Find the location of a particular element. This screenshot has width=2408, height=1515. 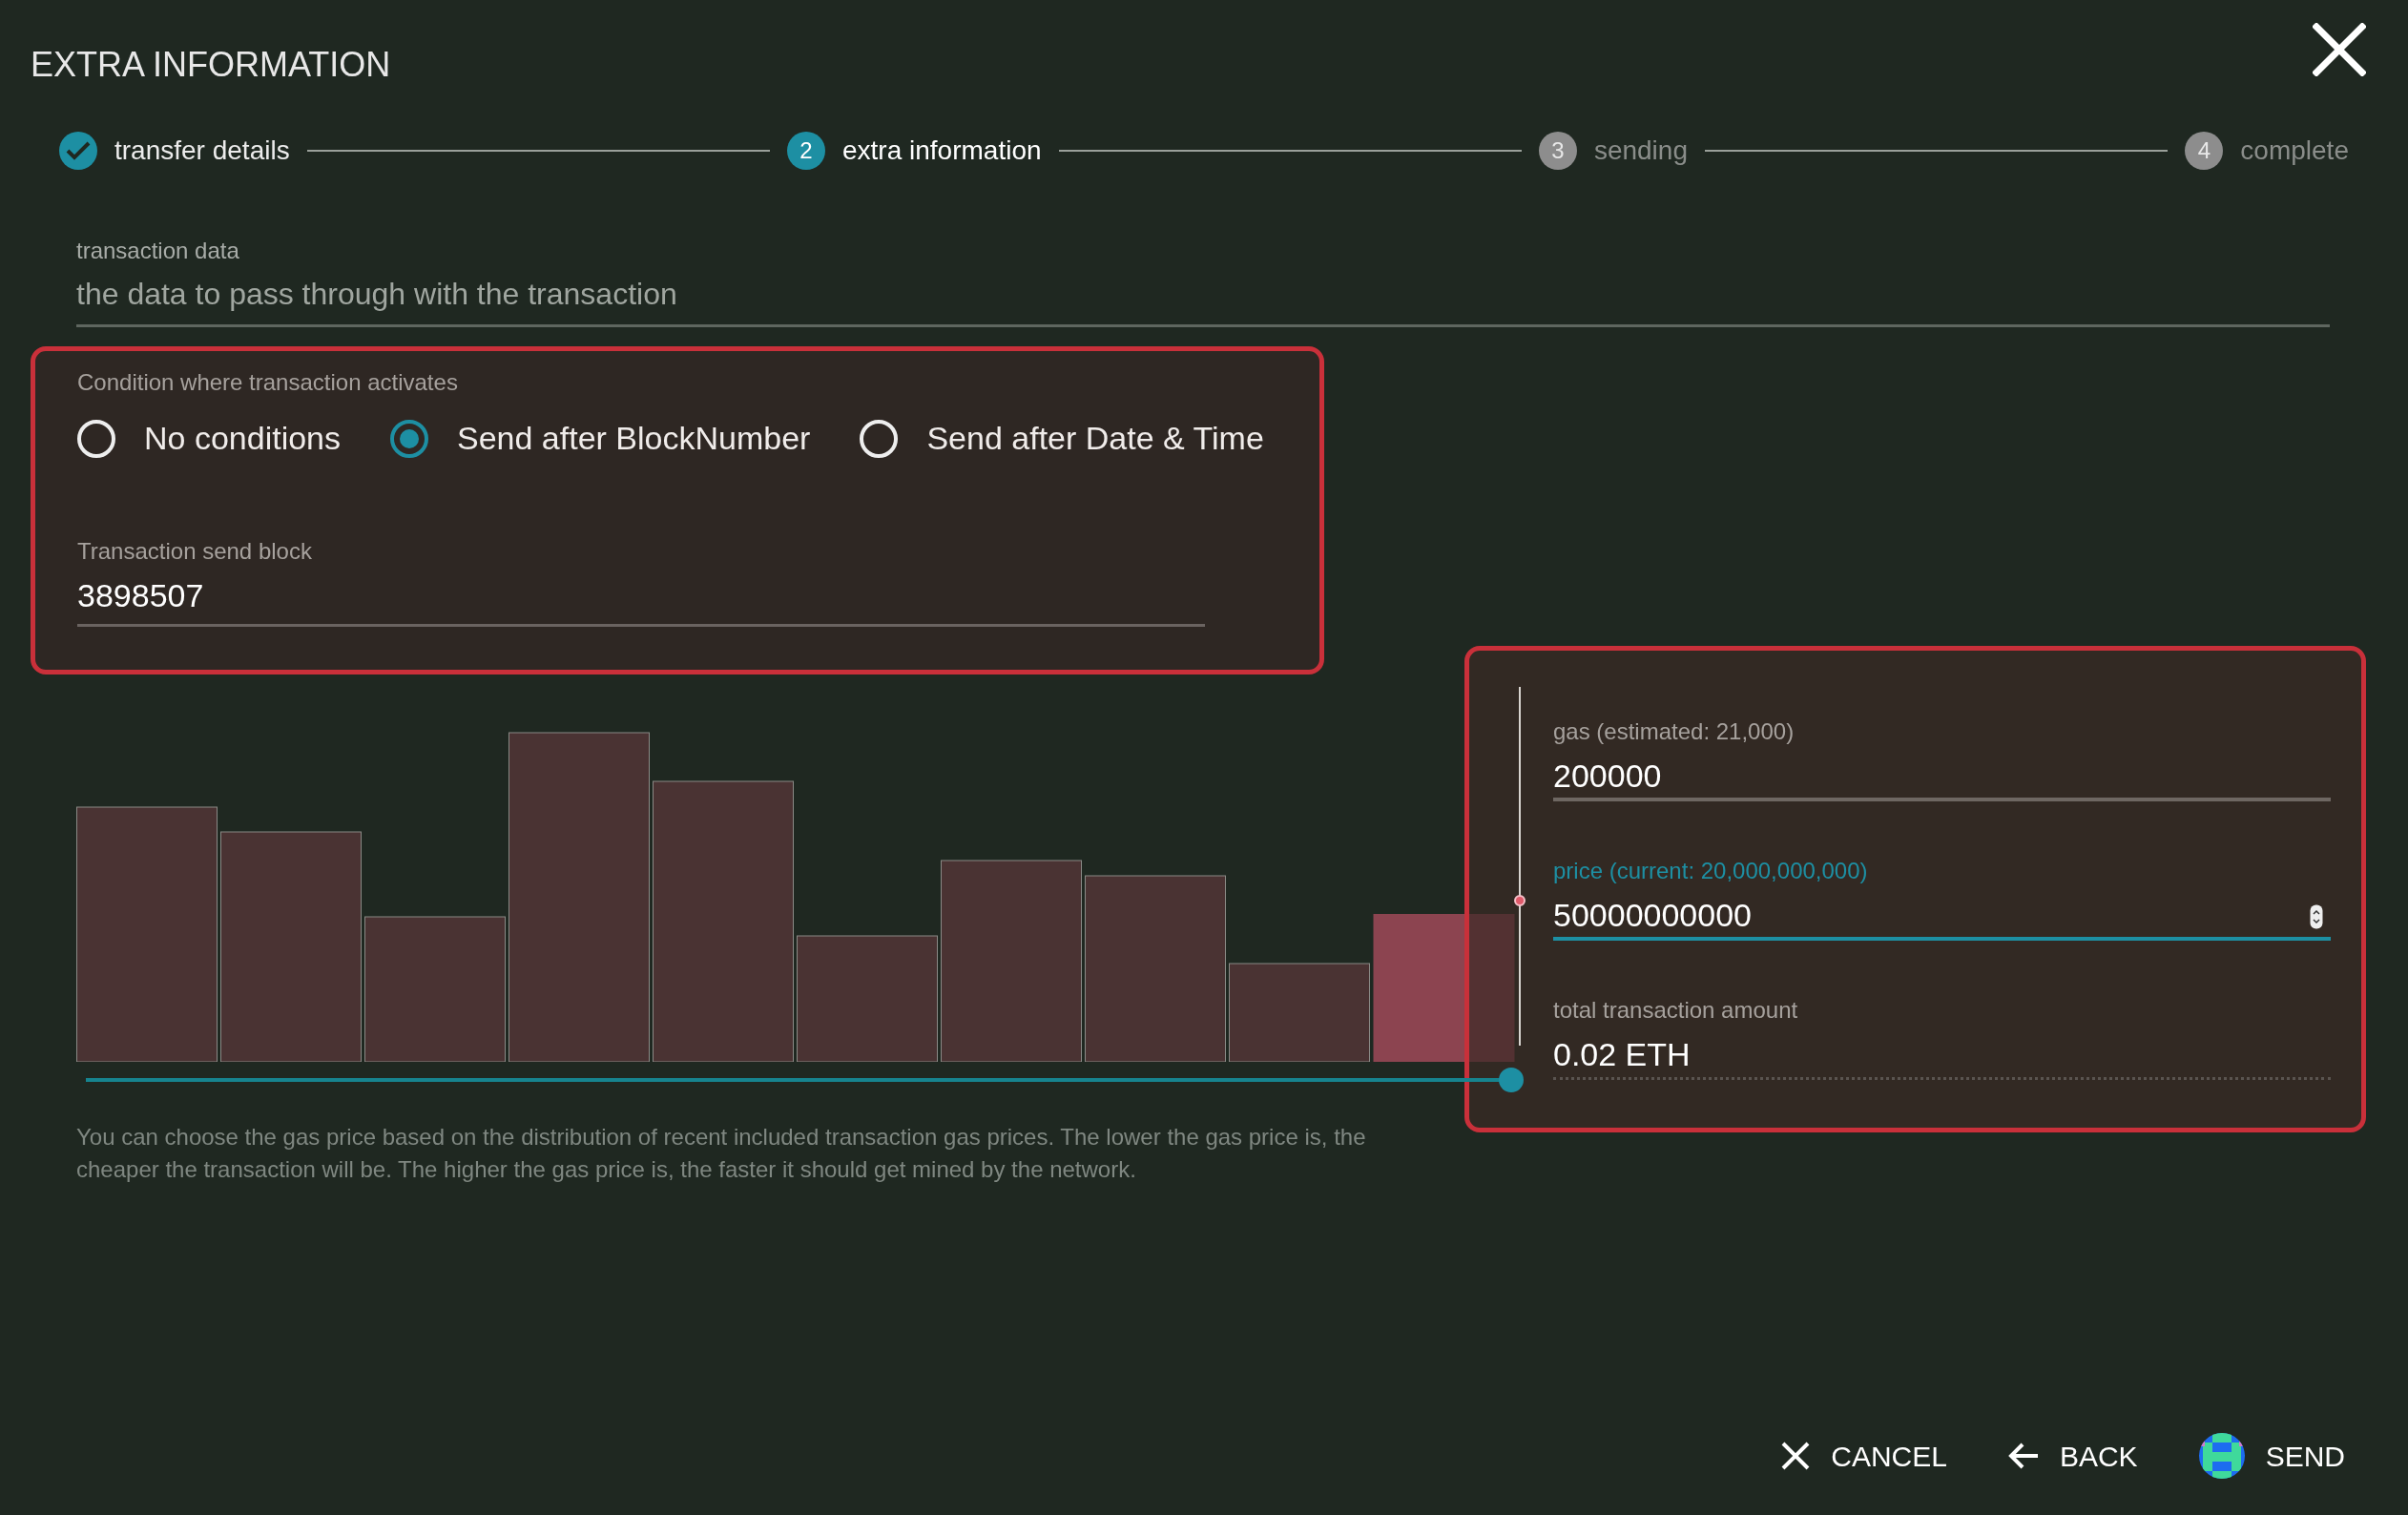

step-label: transfer details is located at coordinates (202, 151).